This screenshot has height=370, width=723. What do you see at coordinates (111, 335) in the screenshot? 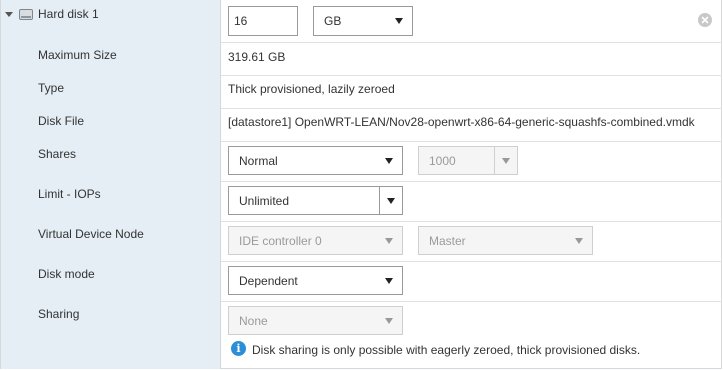
I see `label-cell: Sharing` at bounding box center [111, 335].